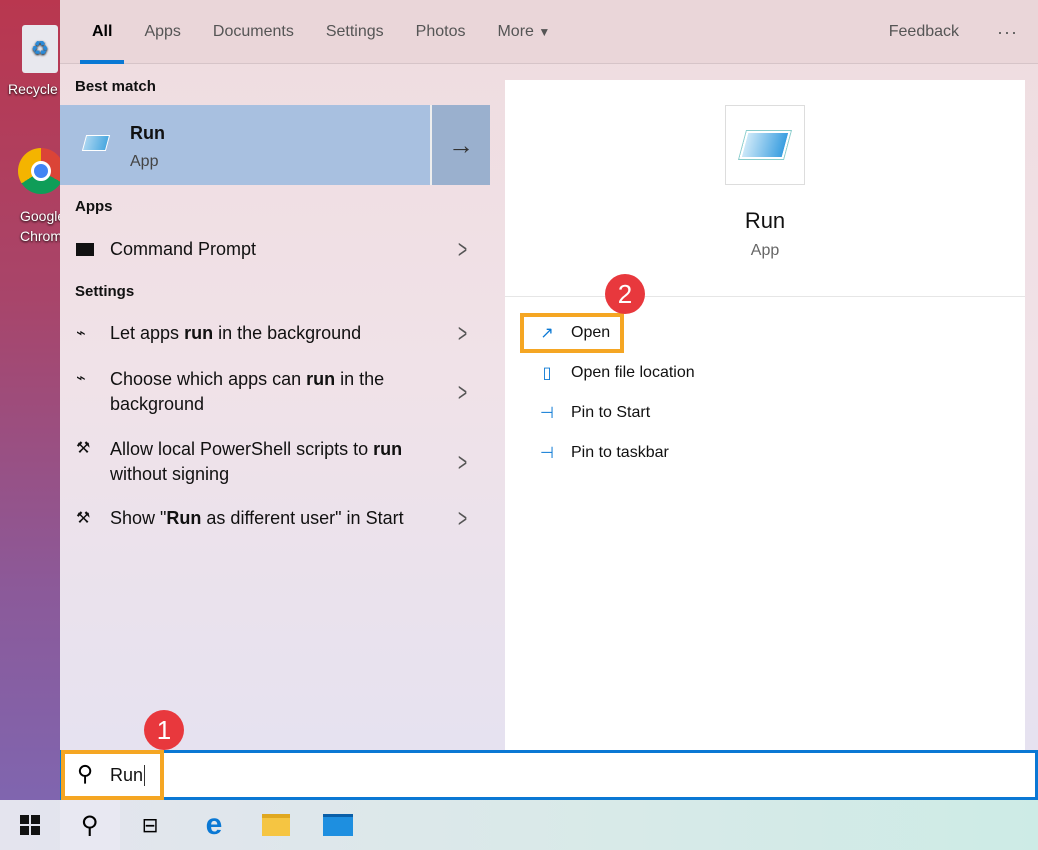 The width and height of the screenshot is (1038, 850). I want to click on pin-to-taskbar-action: ⊣ Pin to taskbar, so click(602, 453).